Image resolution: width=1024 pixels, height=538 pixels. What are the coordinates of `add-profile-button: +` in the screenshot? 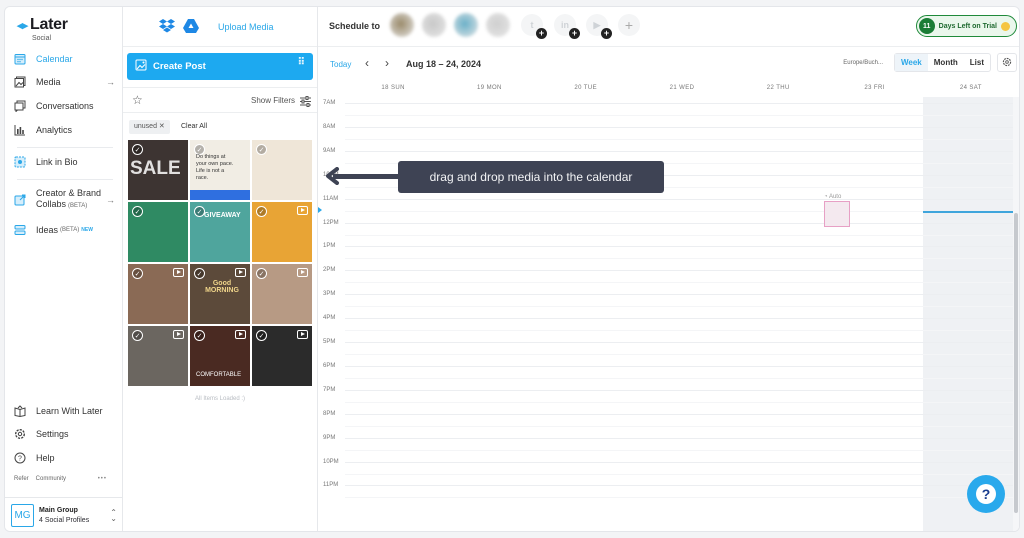 It's located at (629, 25).